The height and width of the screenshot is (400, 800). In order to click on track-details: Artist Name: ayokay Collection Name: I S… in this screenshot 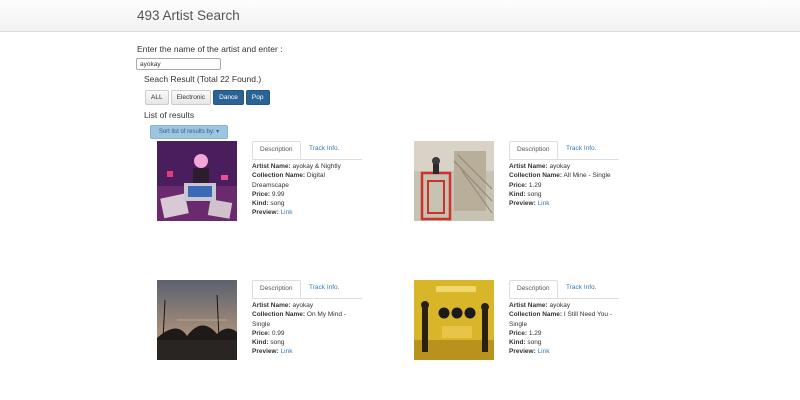, I will do `click(564, 329)`.